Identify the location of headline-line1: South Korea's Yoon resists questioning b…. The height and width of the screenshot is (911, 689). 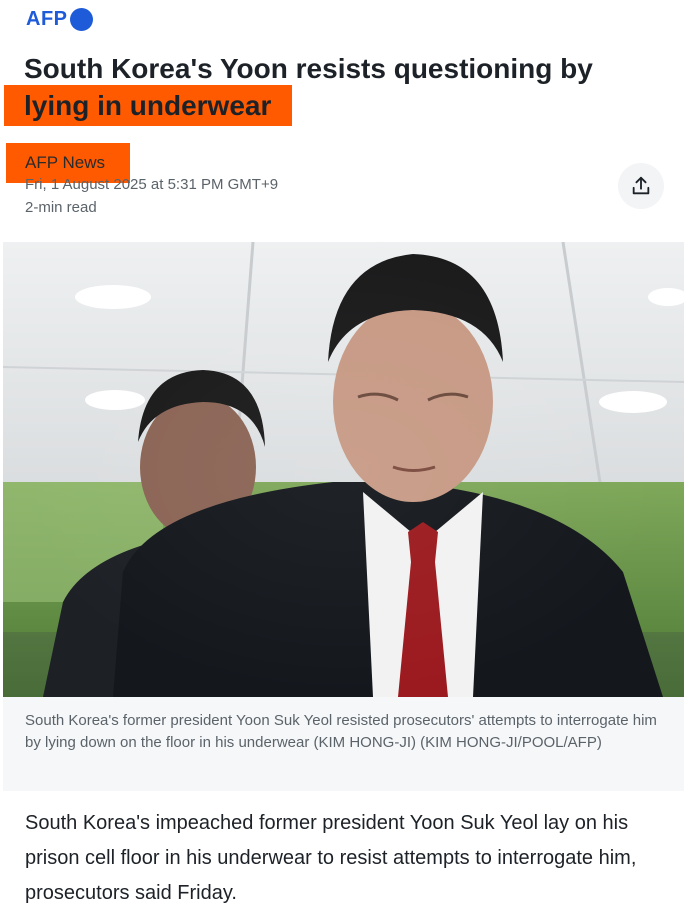
(308, 68).